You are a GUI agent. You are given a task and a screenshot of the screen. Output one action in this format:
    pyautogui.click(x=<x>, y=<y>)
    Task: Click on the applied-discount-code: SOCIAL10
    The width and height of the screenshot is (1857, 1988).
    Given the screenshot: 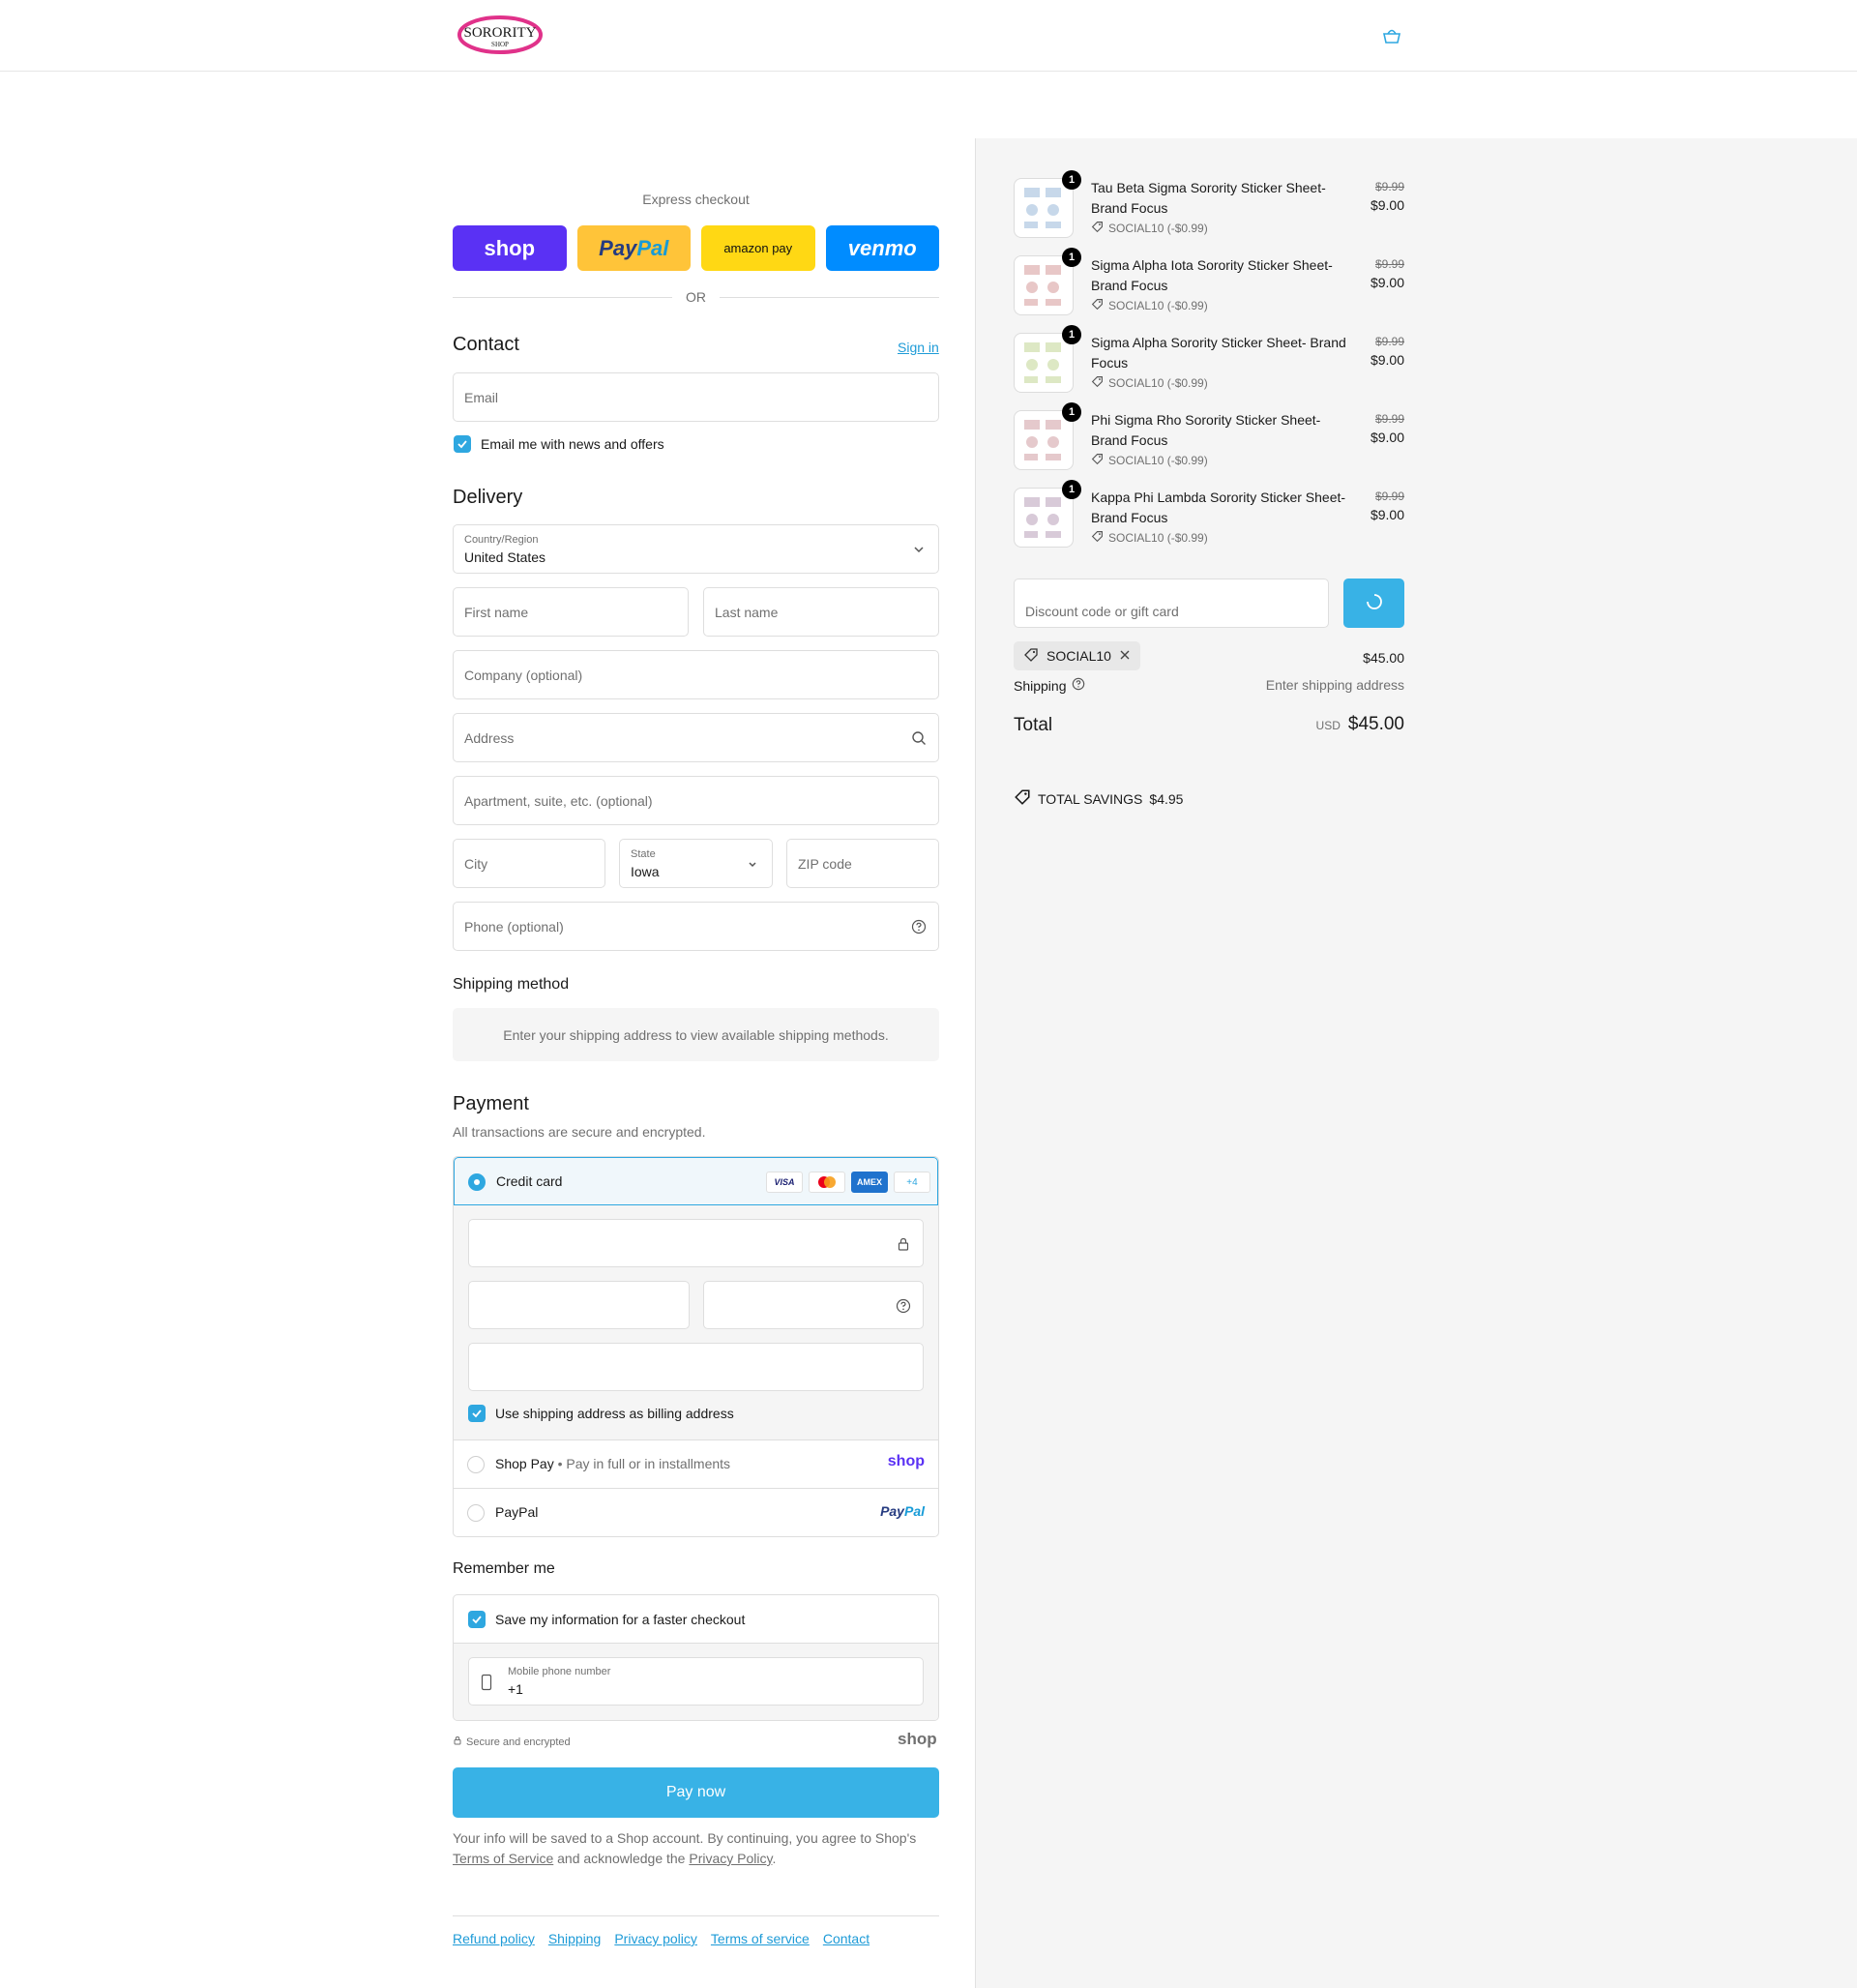 What is the action you would take?
    pyautogui.click(x=1078, y=656)
    